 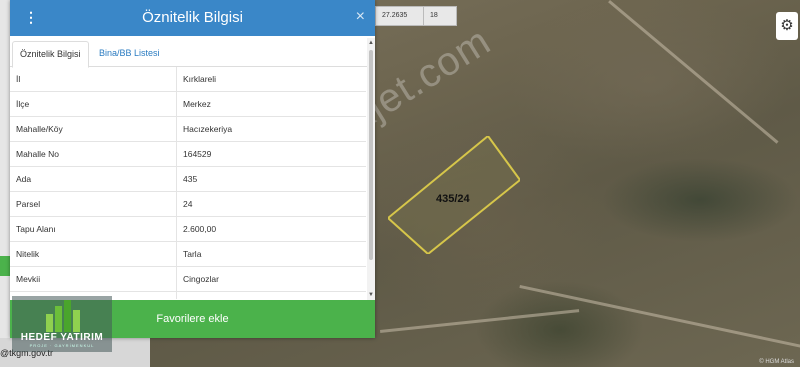 I want to click on building-icon, so click(x=63, y=316).